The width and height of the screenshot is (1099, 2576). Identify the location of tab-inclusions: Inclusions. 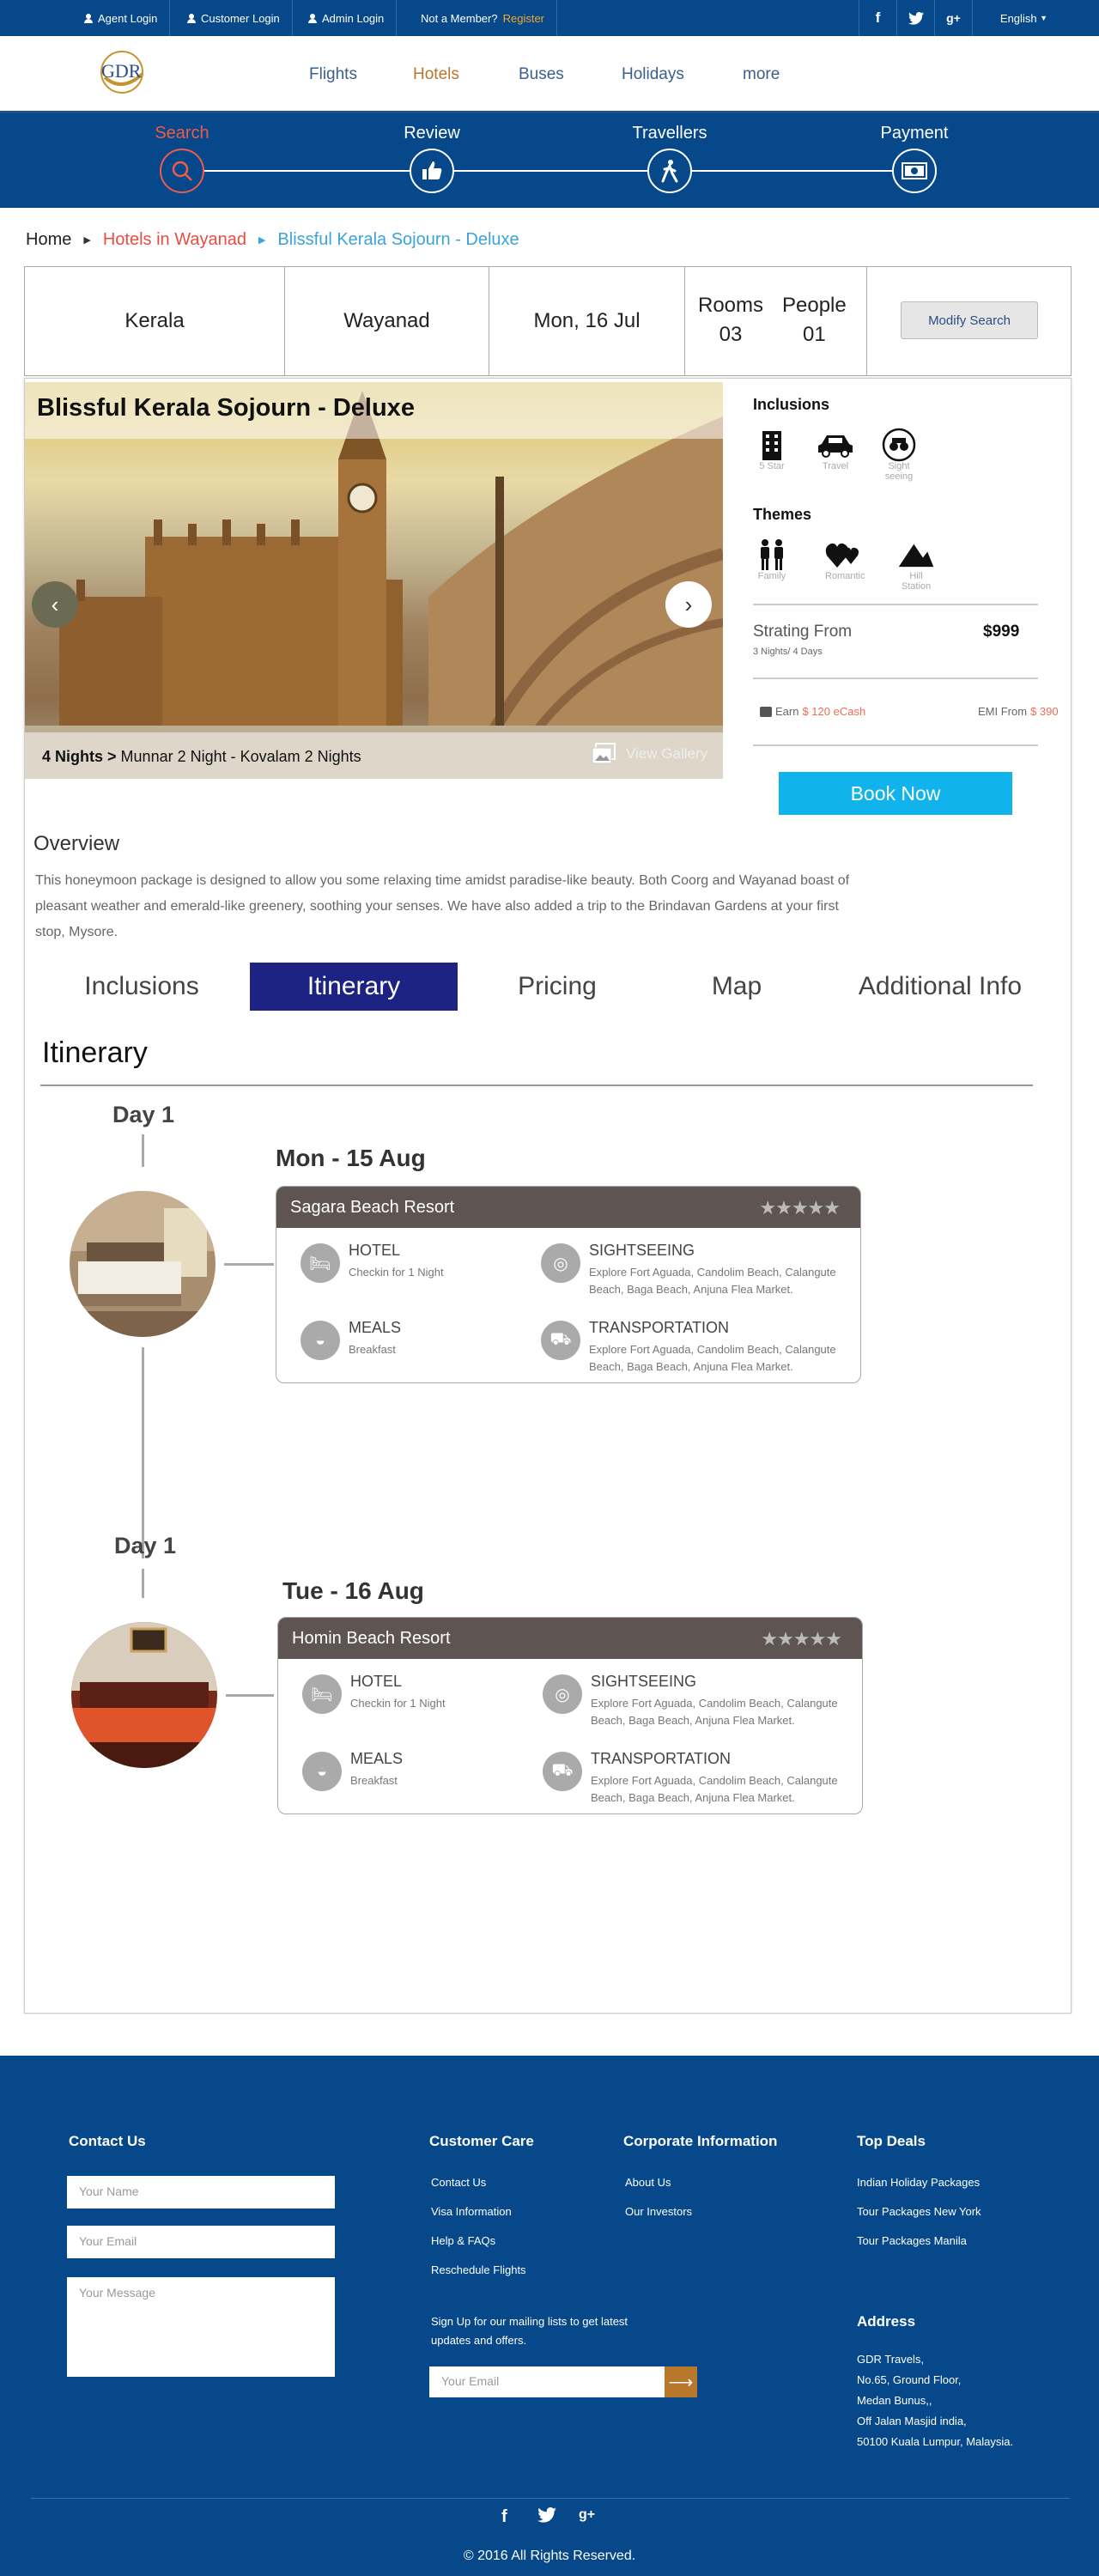
(141, 987).